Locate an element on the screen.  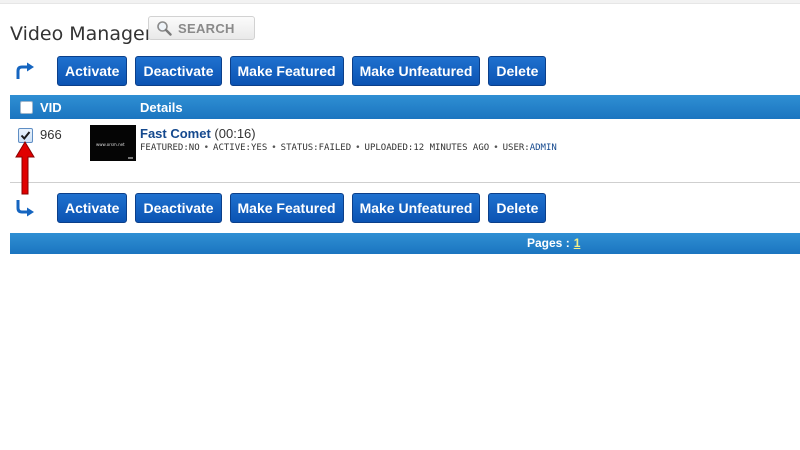
video-title-line: Fast Comet (00:16) is located at coordinates (198, 133).